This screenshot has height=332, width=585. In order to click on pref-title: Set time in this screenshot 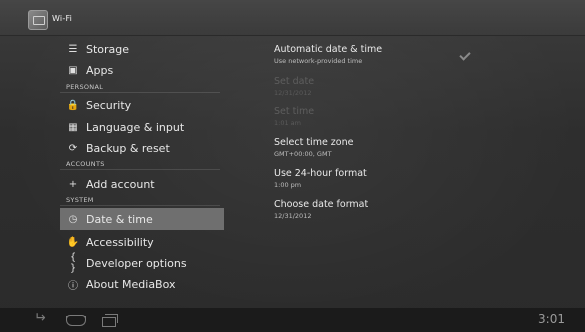, I will do `click(294, 111)`.